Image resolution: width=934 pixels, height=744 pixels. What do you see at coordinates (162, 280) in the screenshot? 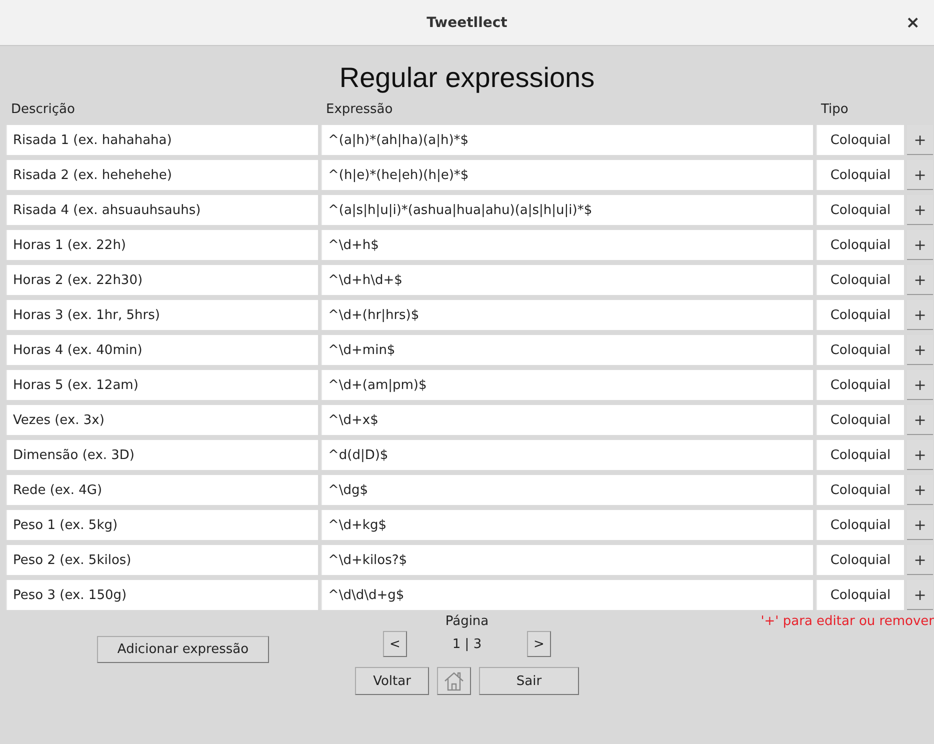
I see `description-cell: Horas 2 (ex. 22h30)` at bounding box center [162, 280].